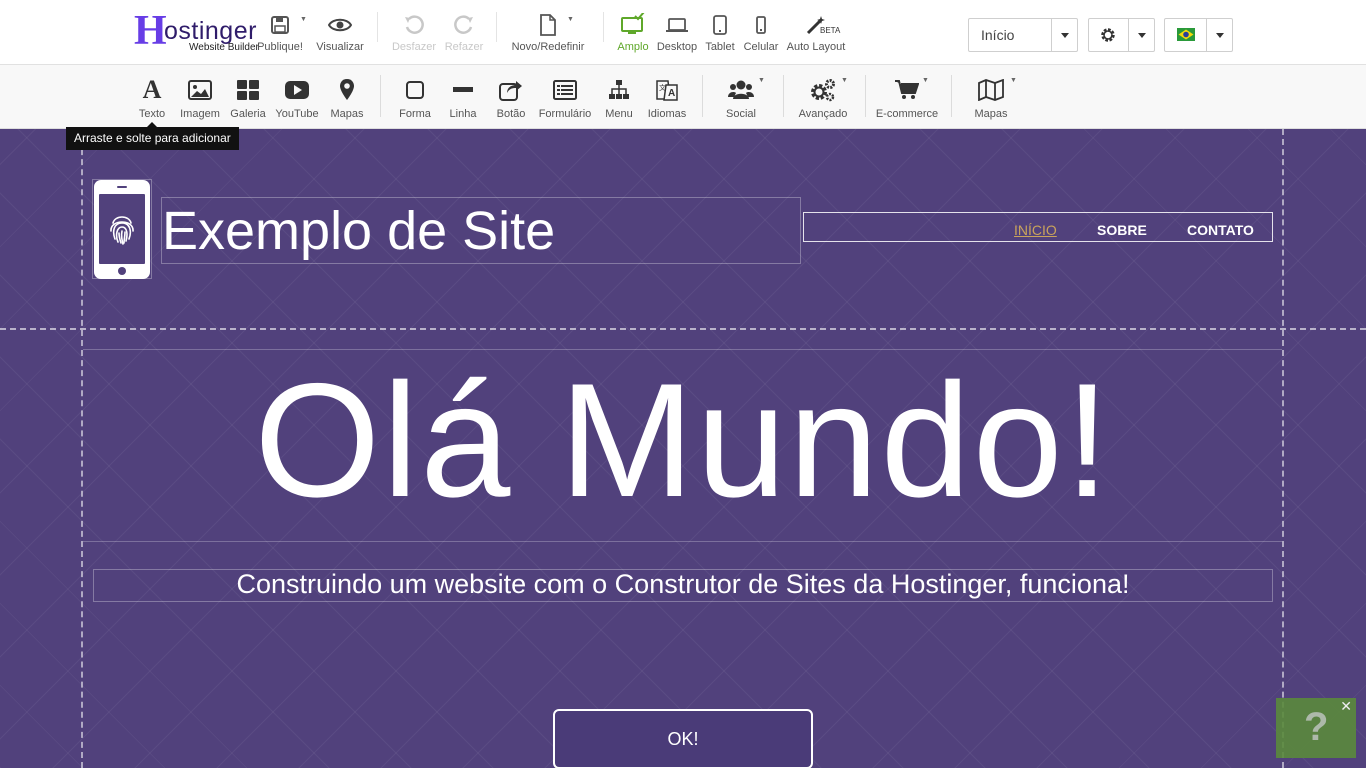  What do you see at coordinates (280, 47) in the screenshot?
I see `publish-label: Publique!` at bounding box center [280, 47].